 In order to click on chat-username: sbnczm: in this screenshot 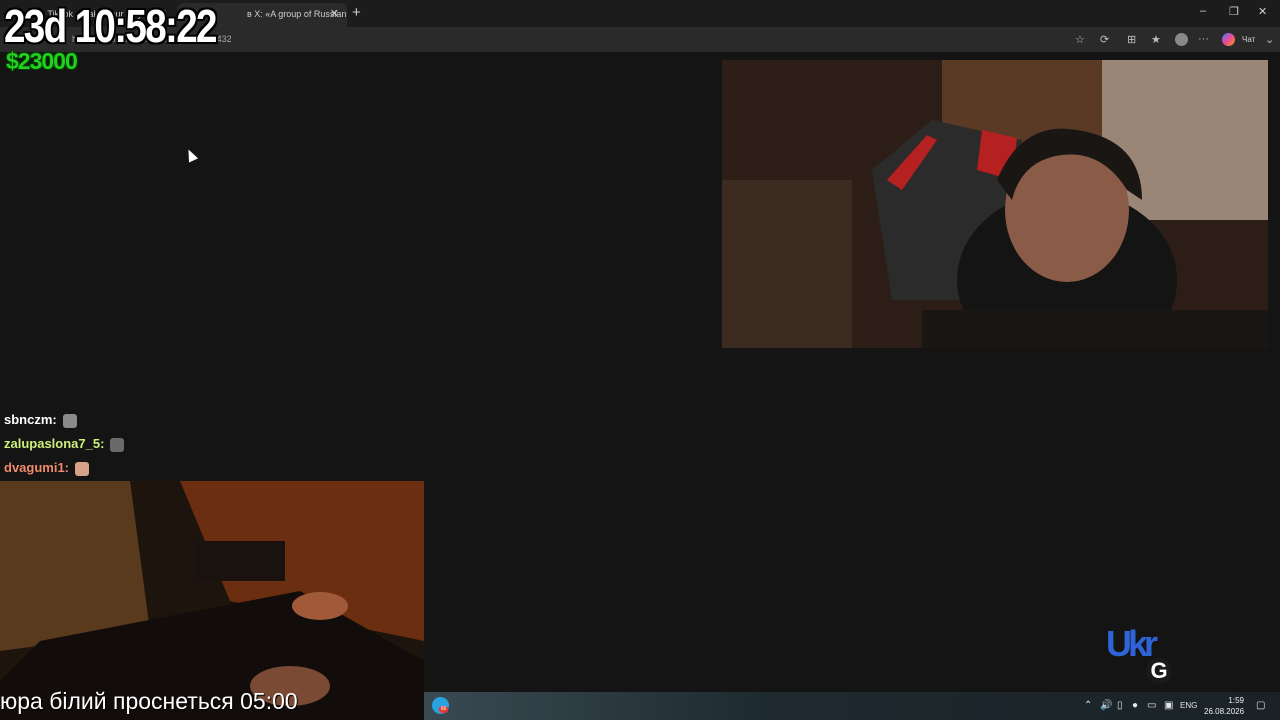, I will do `click(30, 419)`.